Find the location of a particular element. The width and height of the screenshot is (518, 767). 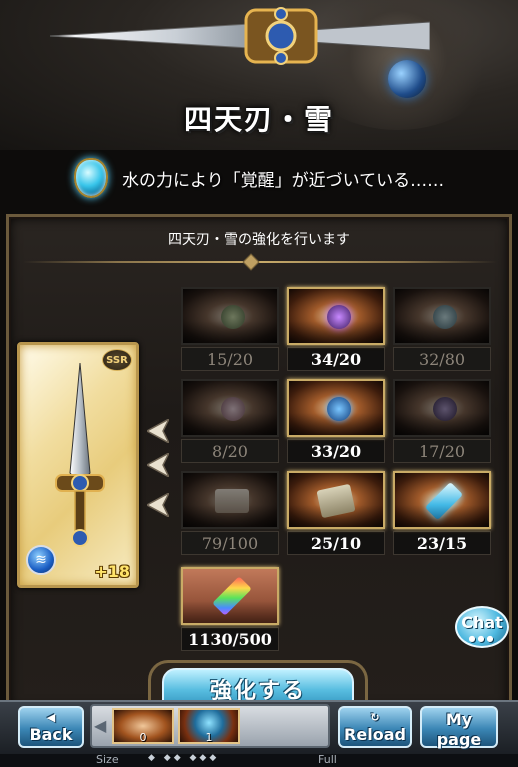

size-bar: Size ◆ ◆◆ ◆◆◆ Full is located at coordinates (259, 760).